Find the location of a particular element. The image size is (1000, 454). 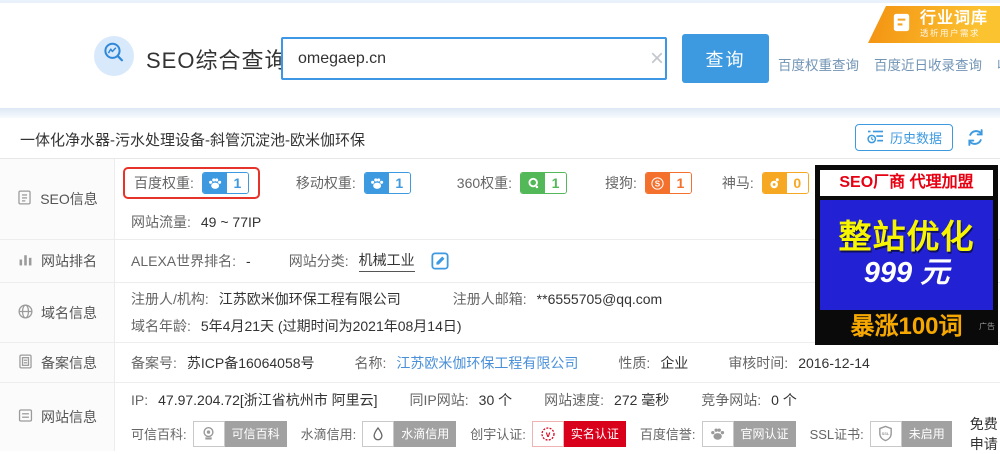

baidu-paw-icon is located at coordinates (214, 183).